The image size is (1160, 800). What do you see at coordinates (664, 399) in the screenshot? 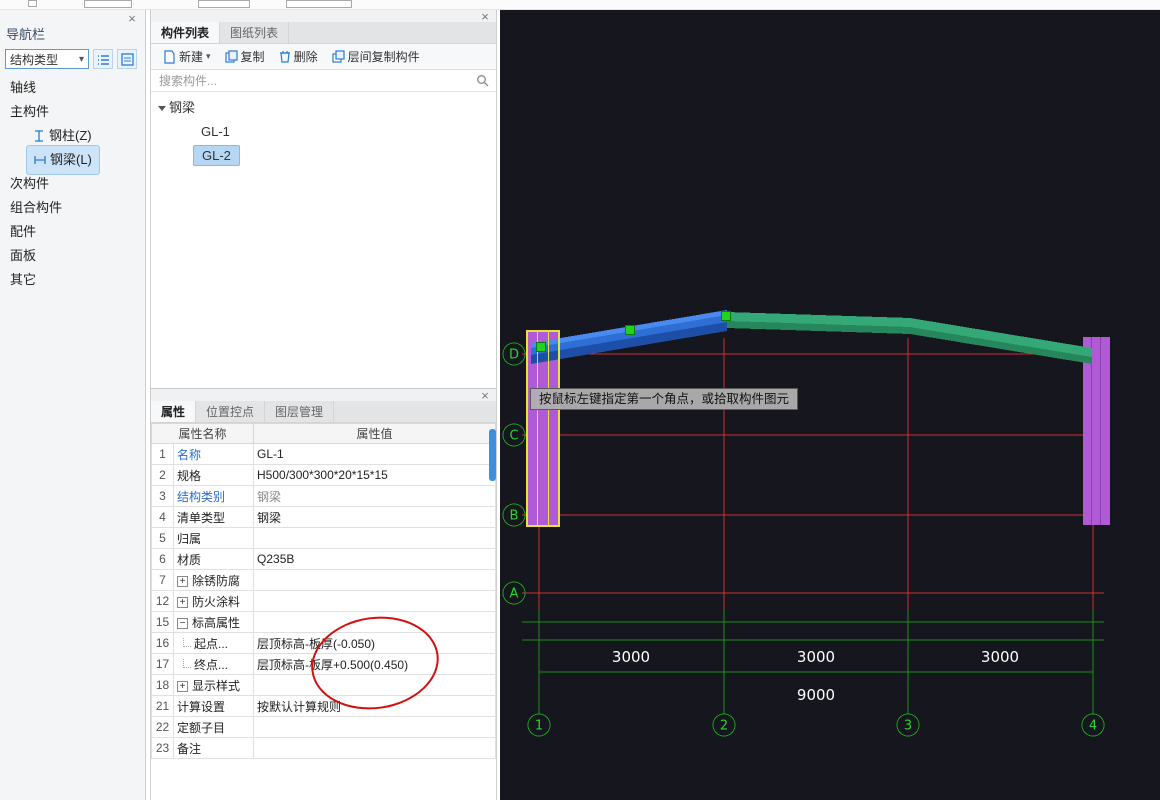
I see `status-tooltip: 按鼠标左键指定第一个角点，或拾取构件图元` at bounding box center [664, 399].